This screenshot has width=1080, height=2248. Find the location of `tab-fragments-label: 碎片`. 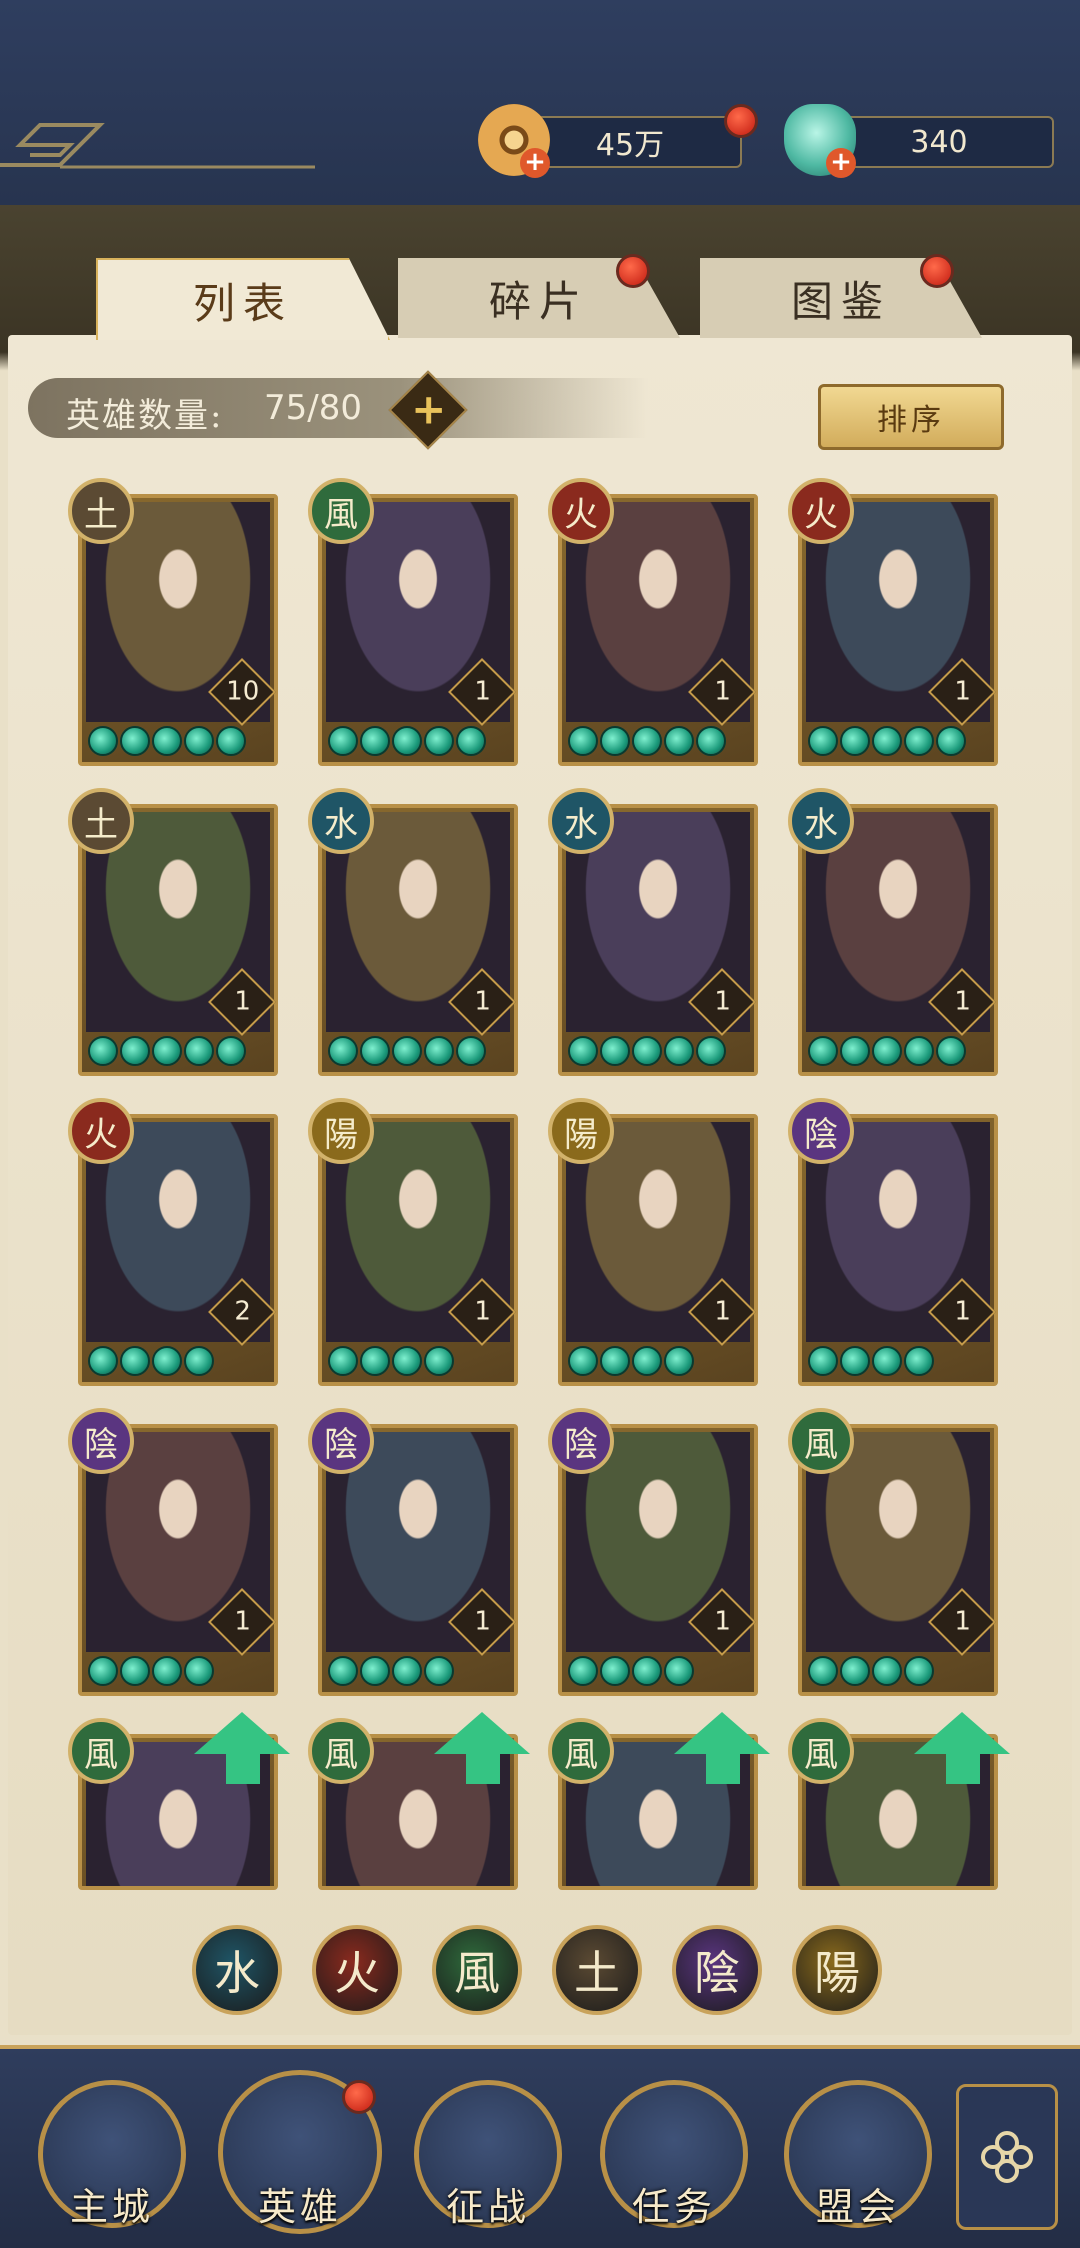

tab-fragments-label: 碎片 is located at coordinates (538, 301).